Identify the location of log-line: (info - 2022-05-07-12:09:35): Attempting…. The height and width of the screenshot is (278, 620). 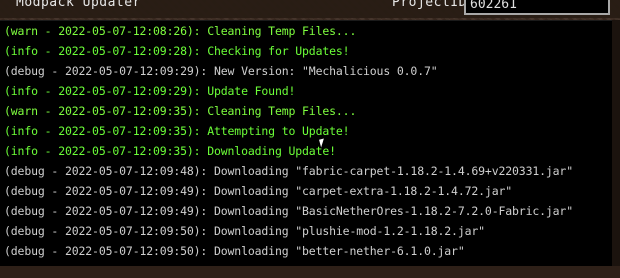
(177, 131).